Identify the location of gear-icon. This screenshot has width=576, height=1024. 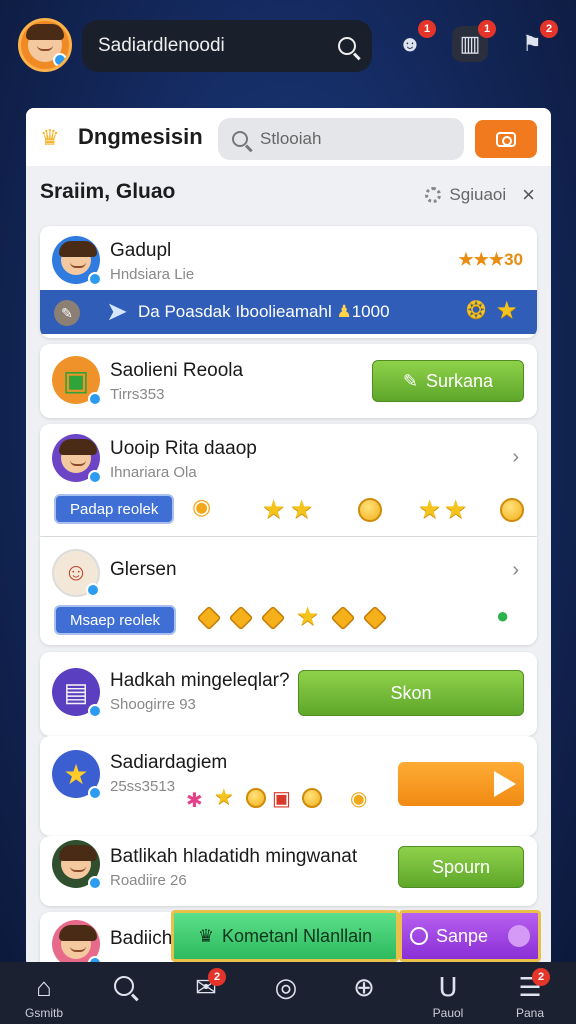
(433, 195).